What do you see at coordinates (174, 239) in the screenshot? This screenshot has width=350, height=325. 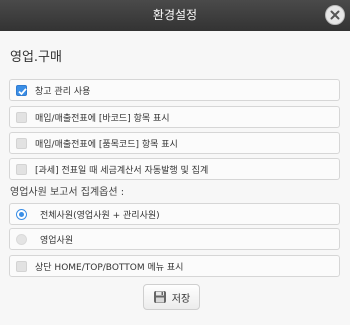 I see `radio-sales-employees: 영업사원` at bounding box center [174, 239].